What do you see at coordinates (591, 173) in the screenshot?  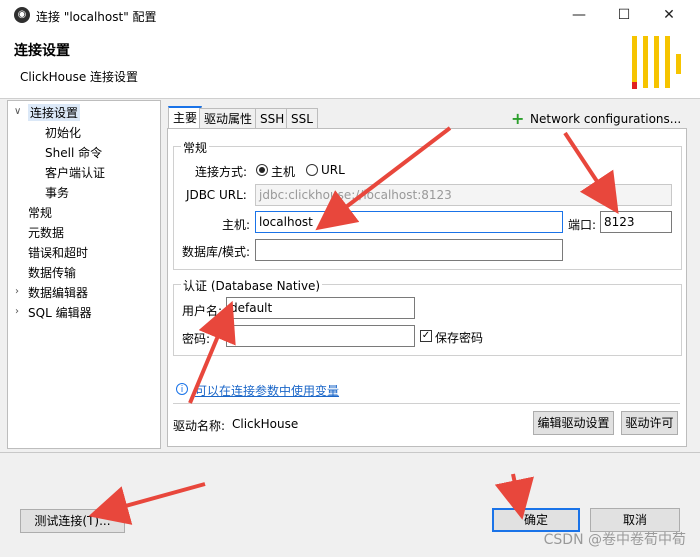 I see `arrow-to-port` at bounding box center [591, 173].